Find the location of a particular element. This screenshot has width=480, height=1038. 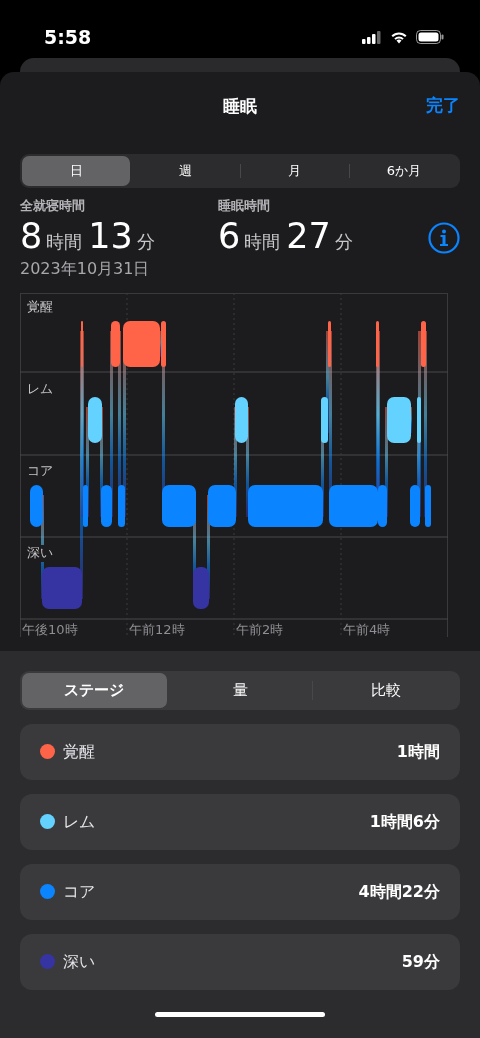

axis-label: 午後10時 is located at coordinates (50, 630).